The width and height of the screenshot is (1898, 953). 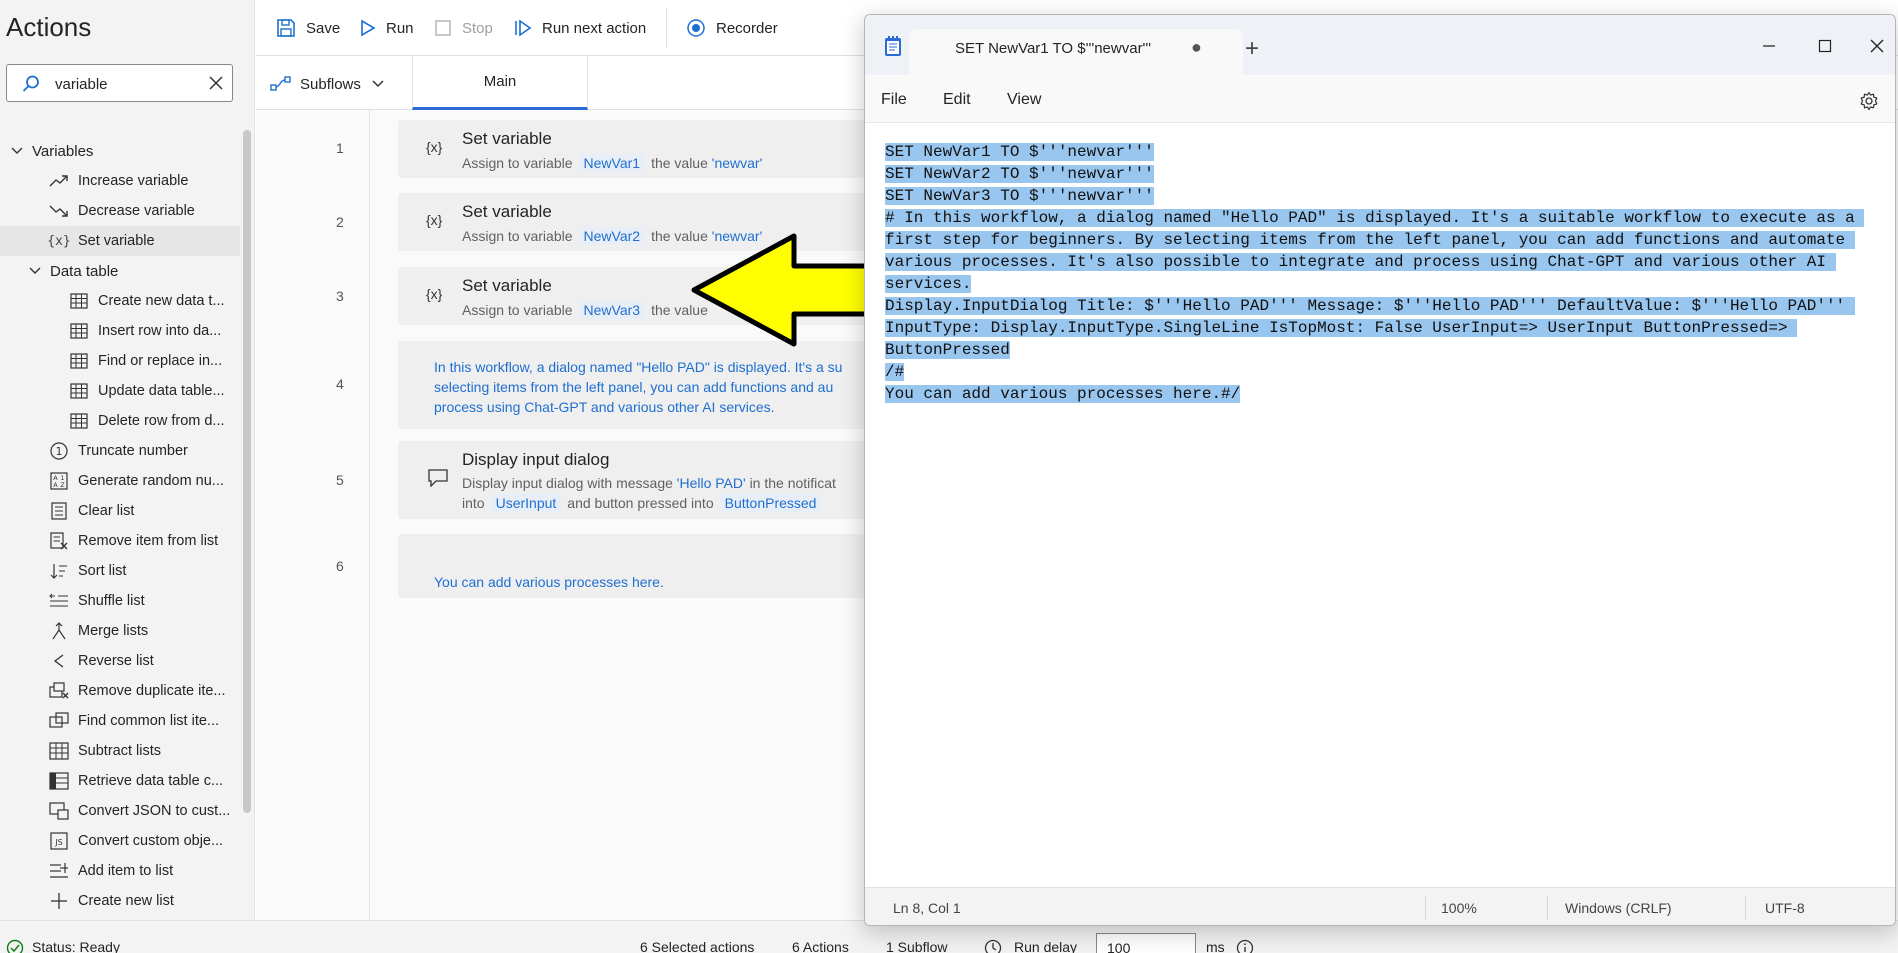 I want to click on tree-item-label: Set variable, so click(x=116, y=241).